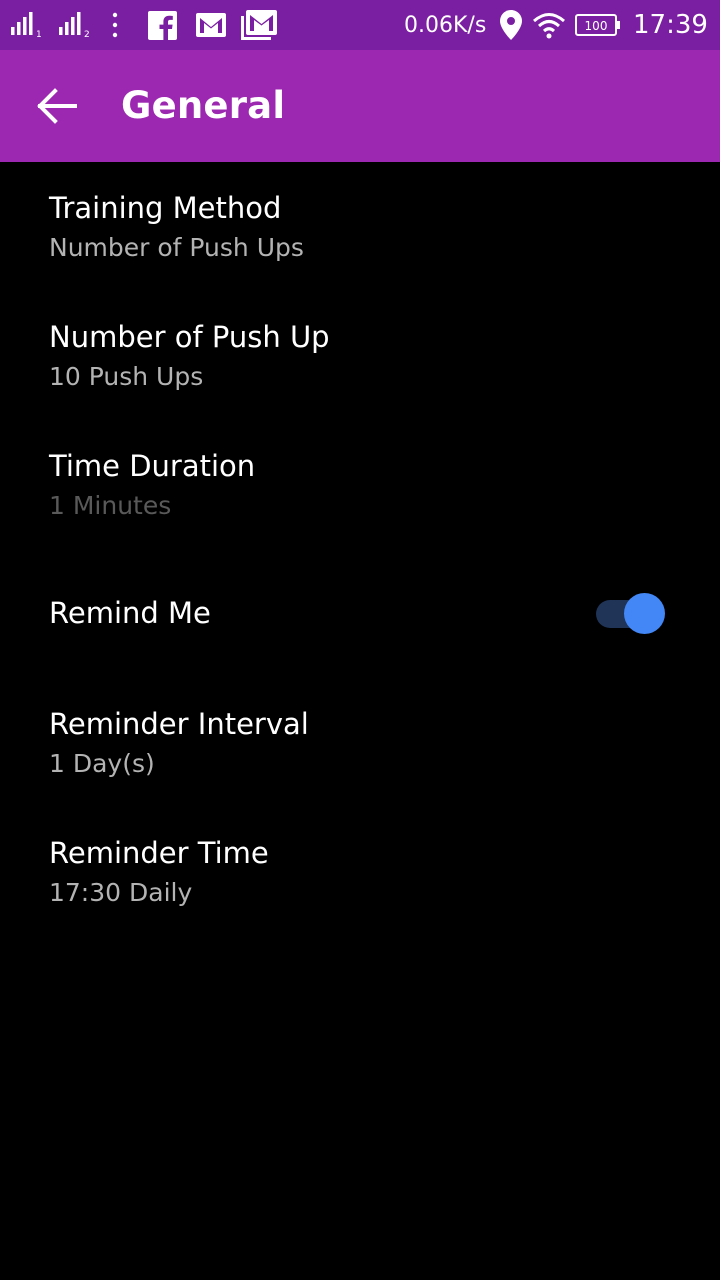 The height and width of the screenshot is (1280, 720). I want to click on status-bar: 1 2 0.06K/s 100 17:39, so click(360, 25).